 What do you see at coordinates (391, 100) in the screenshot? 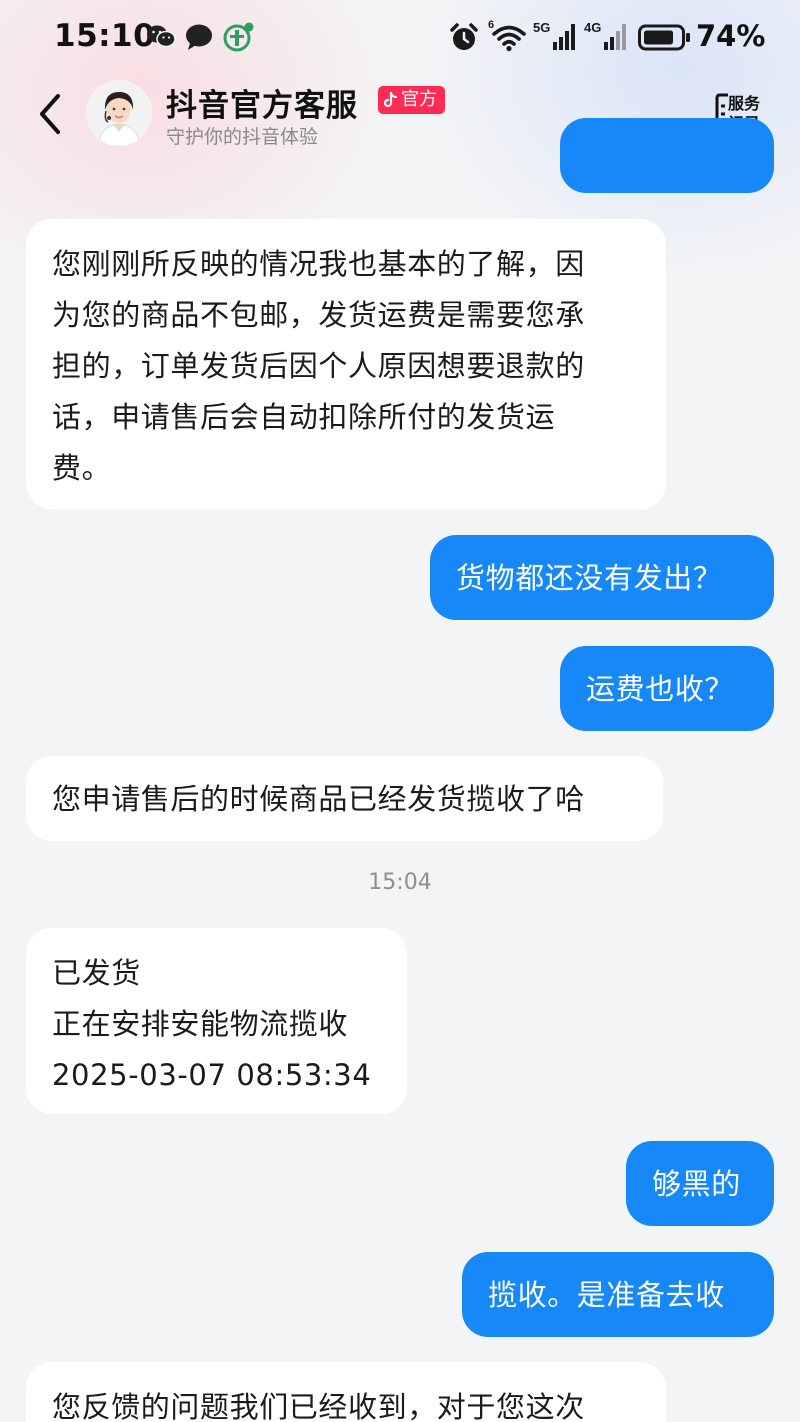
I see `tiktok-icon` at bounding box center [391, 100].